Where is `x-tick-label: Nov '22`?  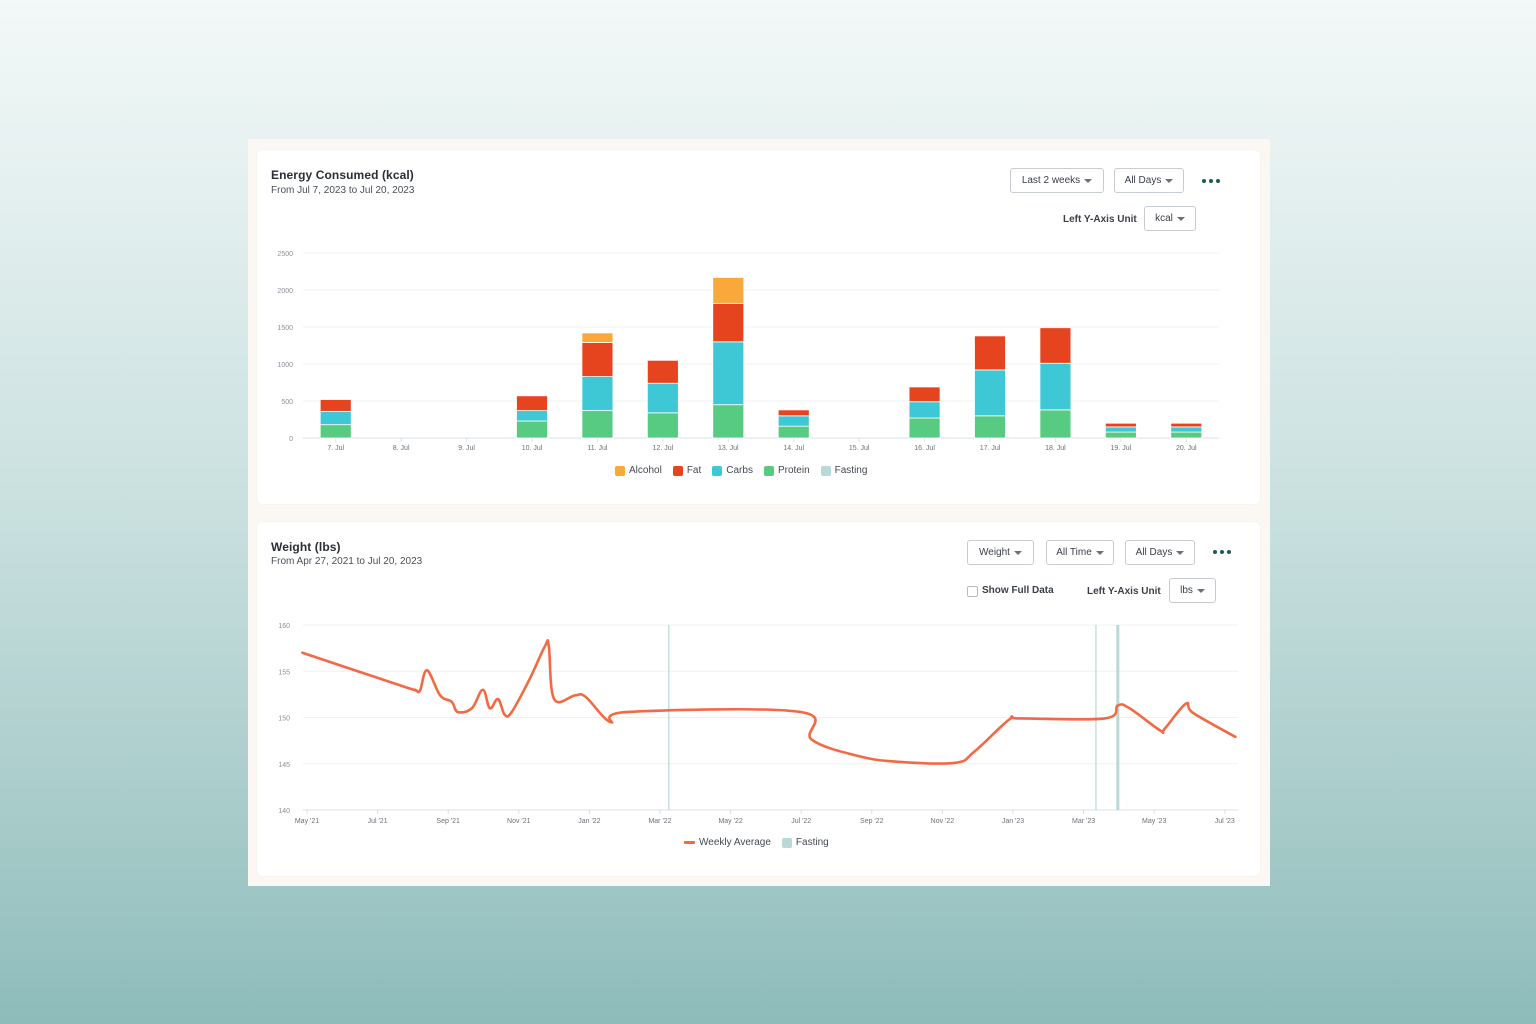
x-tick-label: Nov '22 is located at coordinates (943, 821).